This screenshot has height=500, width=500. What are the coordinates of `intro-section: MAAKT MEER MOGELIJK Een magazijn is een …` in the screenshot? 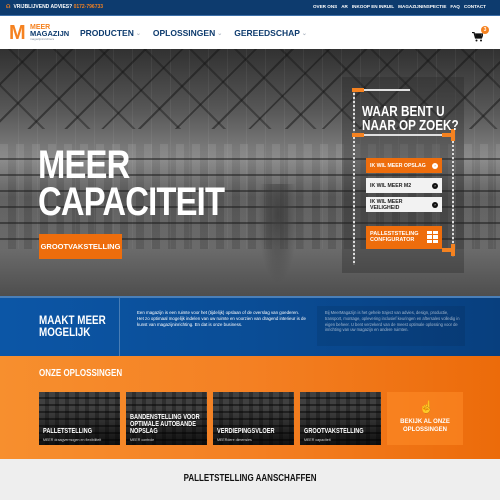 It's located at (250, 327).